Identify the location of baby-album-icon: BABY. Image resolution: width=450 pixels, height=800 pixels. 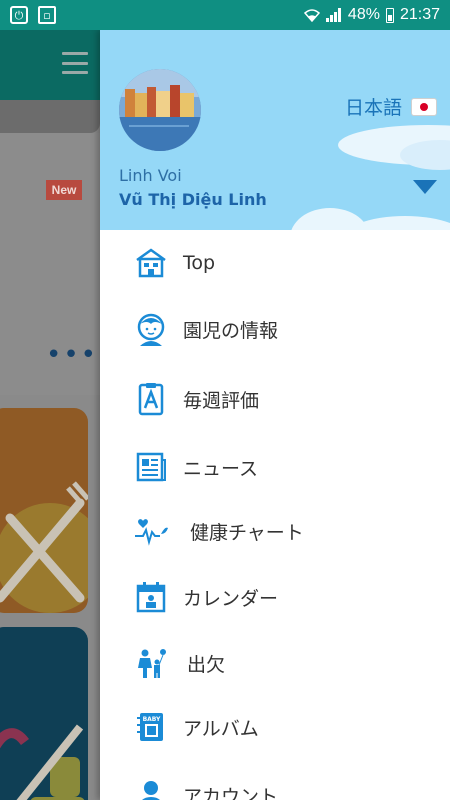
(150, 727).